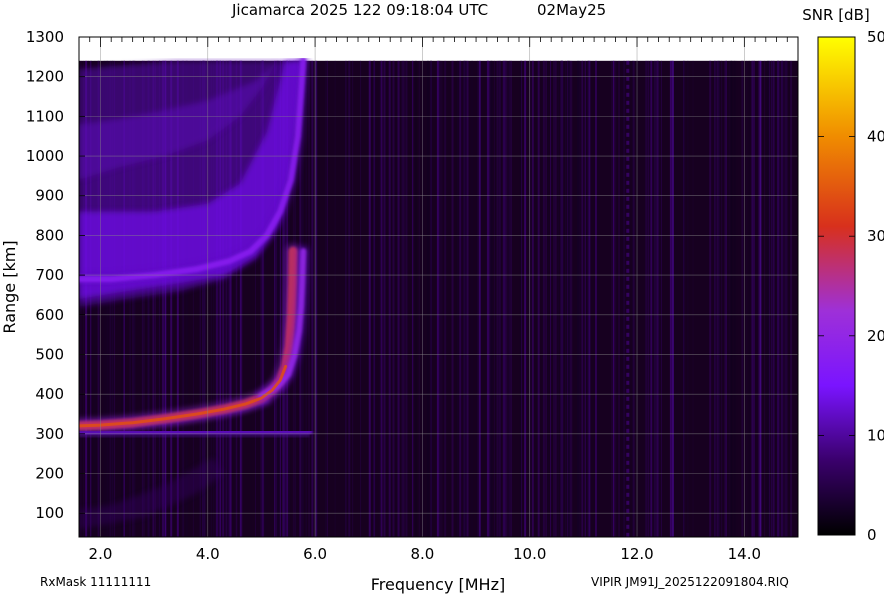 Image resolution: width=884 pixels, height=595 pixels. I want to click on date-label: 02May25, so click(571, 10).